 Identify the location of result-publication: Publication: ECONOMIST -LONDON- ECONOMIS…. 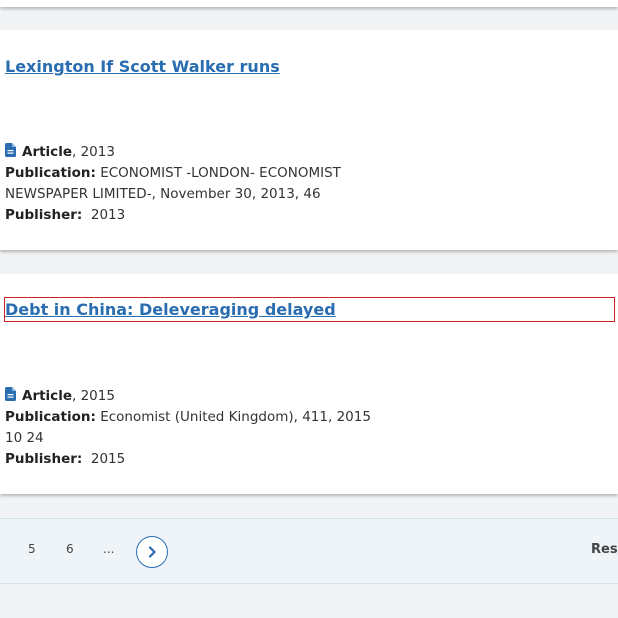
(195, 184).